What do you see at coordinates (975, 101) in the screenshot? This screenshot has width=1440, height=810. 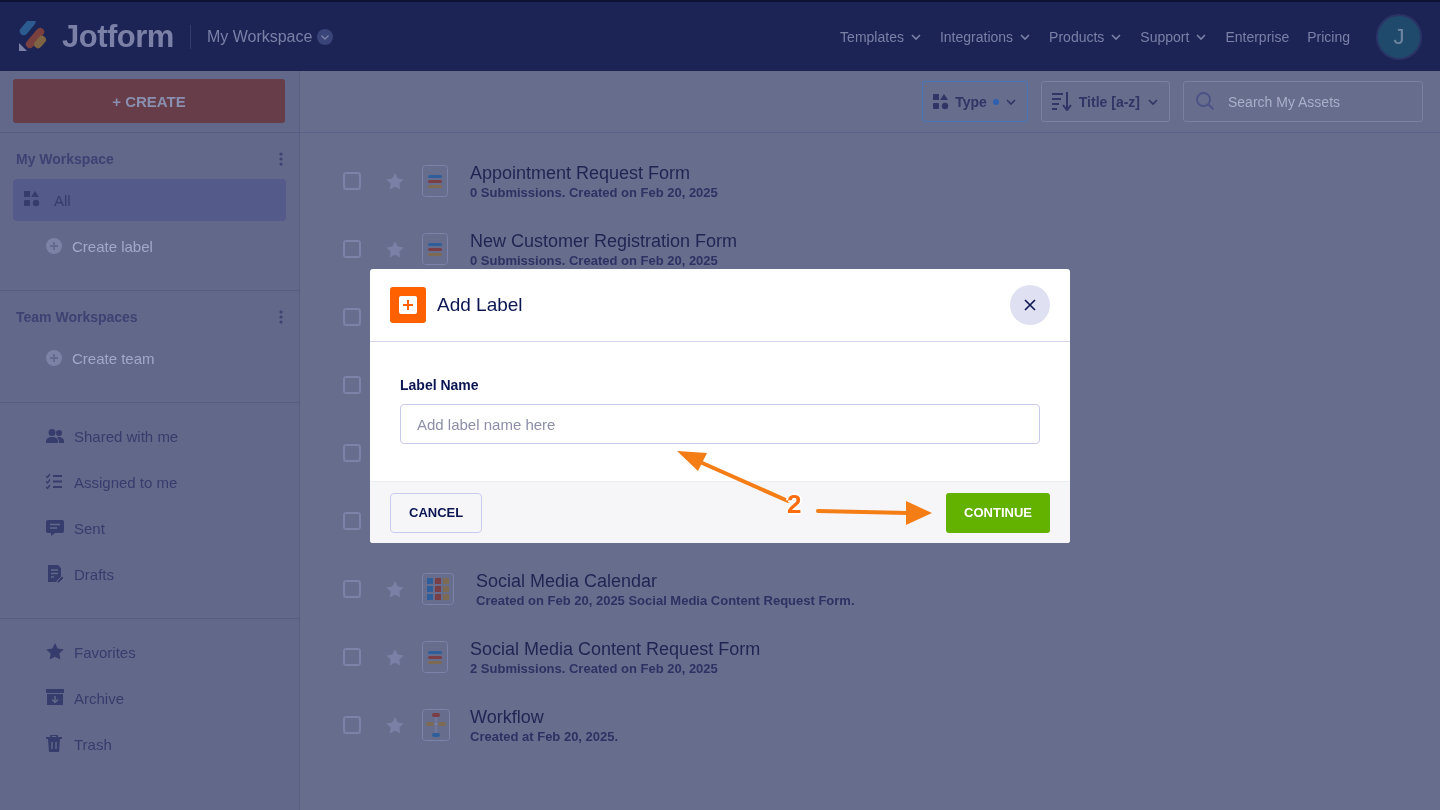 I see `type-filter-button: Type` at bounding box center [975, 101].